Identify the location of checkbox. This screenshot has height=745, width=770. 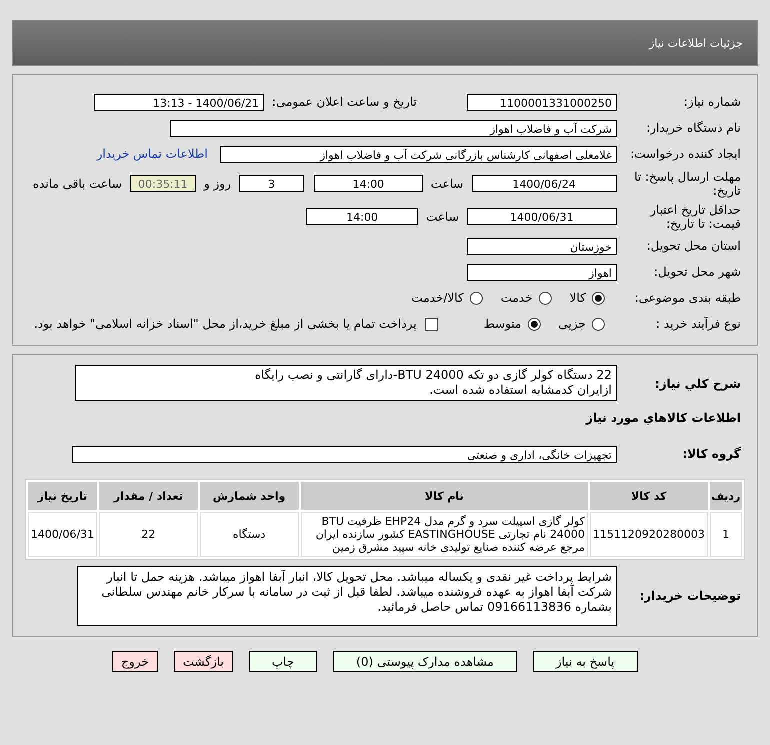
(431, 324).